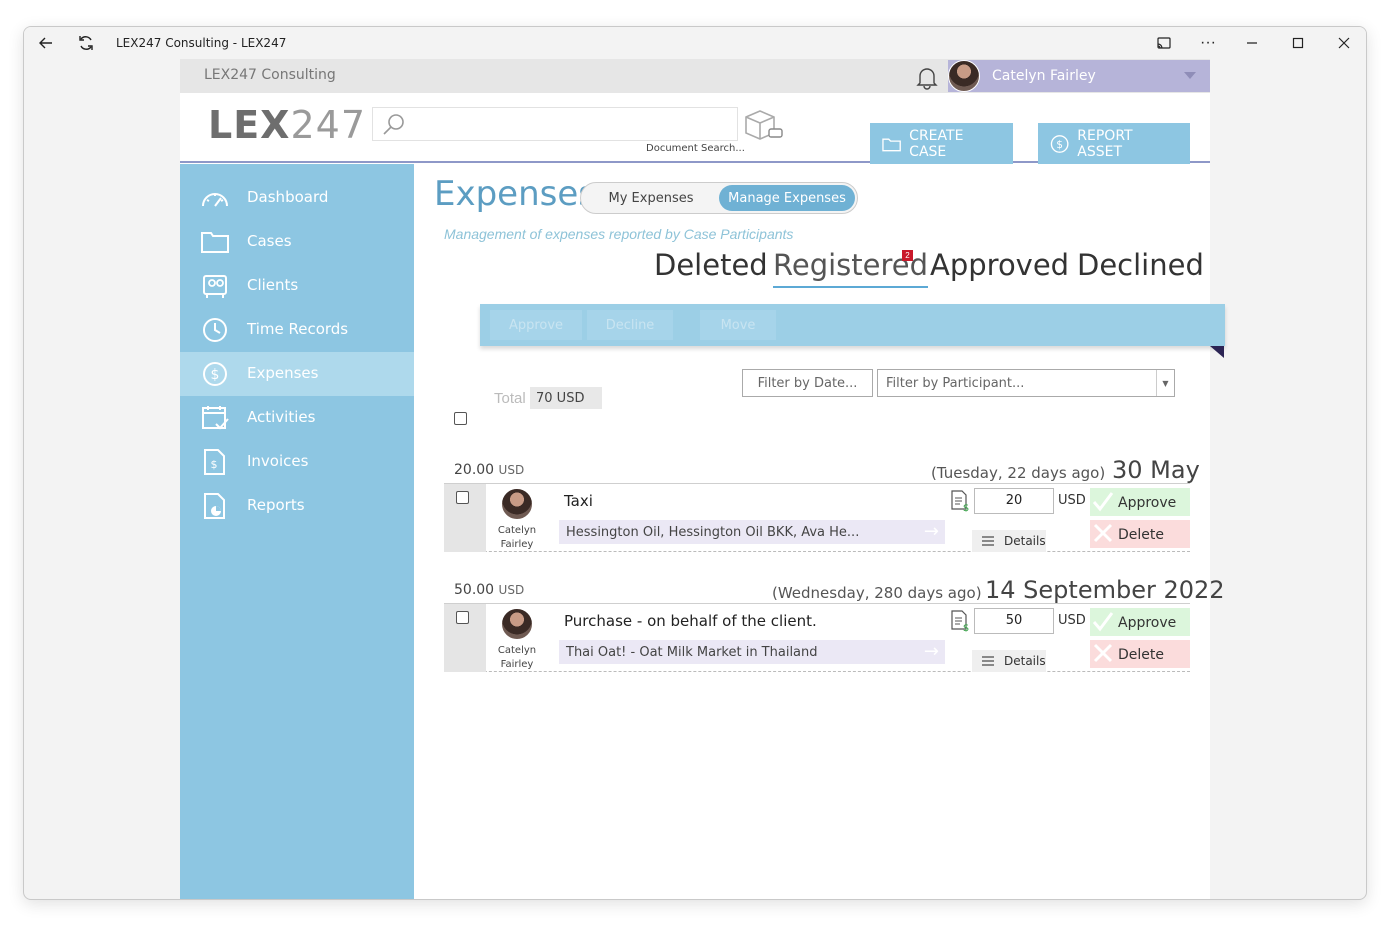 Image resolution: width=1390 pixels, height=925 pixels. Describe the element at coordinates (460, 418) in the screenshot. I see `select-all-checkbox` at that location.